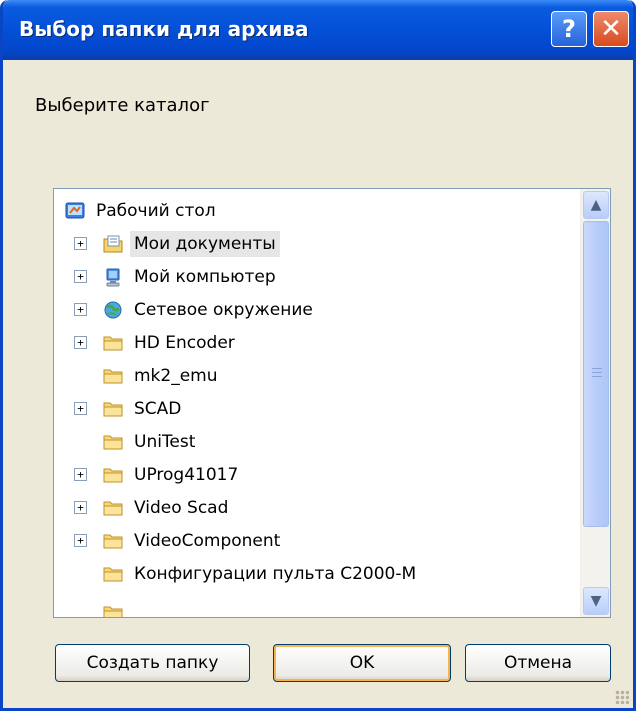 The width and height of the screenshot is (636, 711). Describe the element at coordinates (152, 663) in the screenshot. I see `new-folder-button: Создать папку` at that location.